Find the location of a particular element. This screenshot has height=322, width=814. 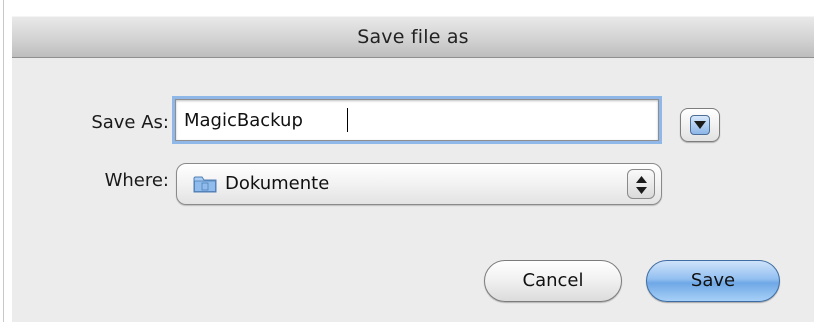

save-as-input is located at coordinates (417, 120).